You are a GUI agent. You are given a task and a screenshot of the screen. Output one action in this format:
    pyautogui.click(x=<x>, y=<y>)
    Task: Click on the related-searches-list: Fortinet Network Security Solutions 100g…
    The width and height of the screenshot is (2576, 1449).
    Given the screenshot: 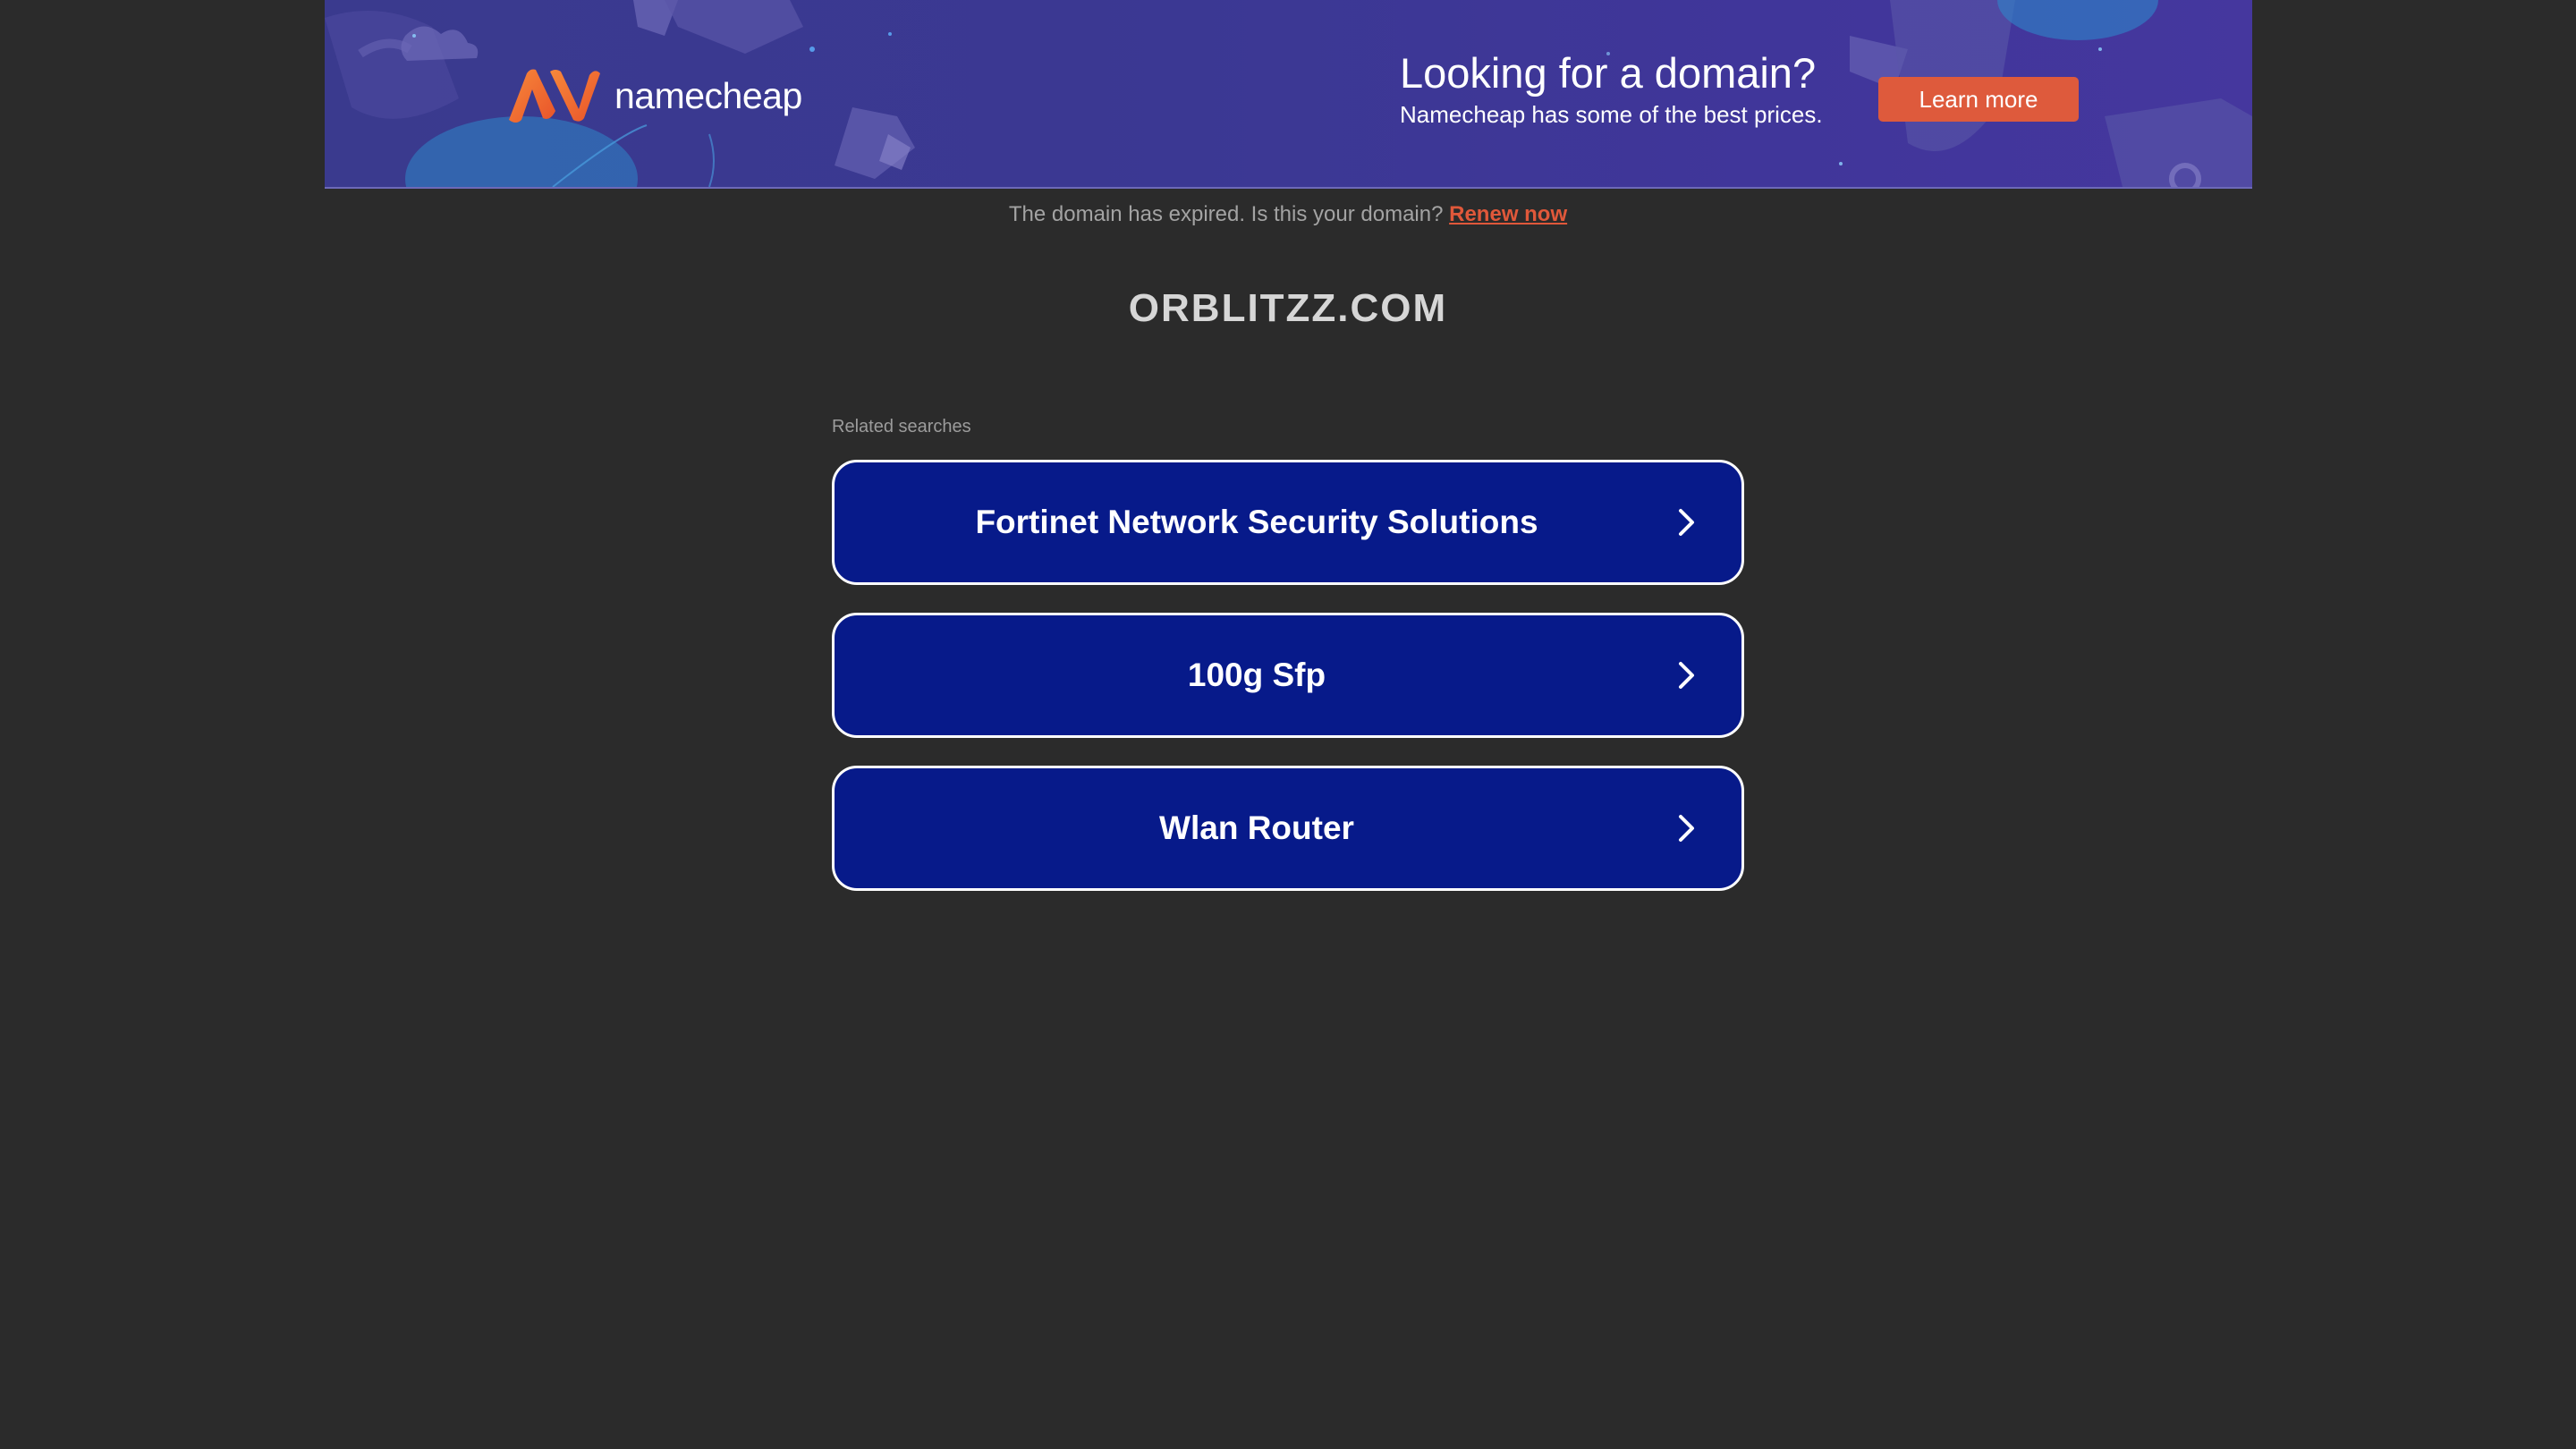 What is the action you would take?
    pyautogui.click(x=1288, y=689)
    